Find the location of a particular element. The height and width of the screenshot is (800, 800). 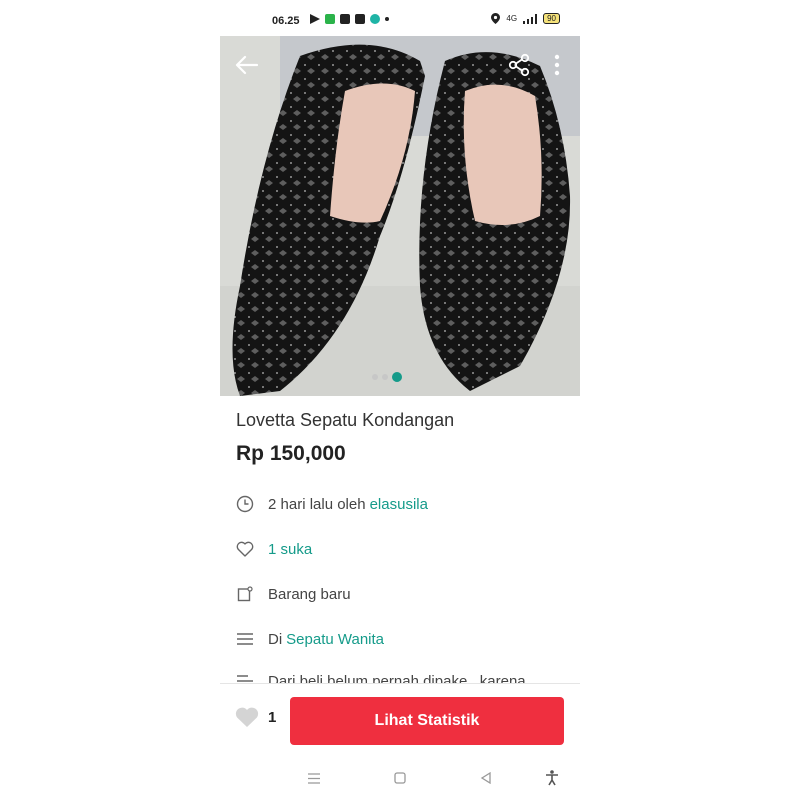

heart-outline-icon is located at coordinates (245, 549).